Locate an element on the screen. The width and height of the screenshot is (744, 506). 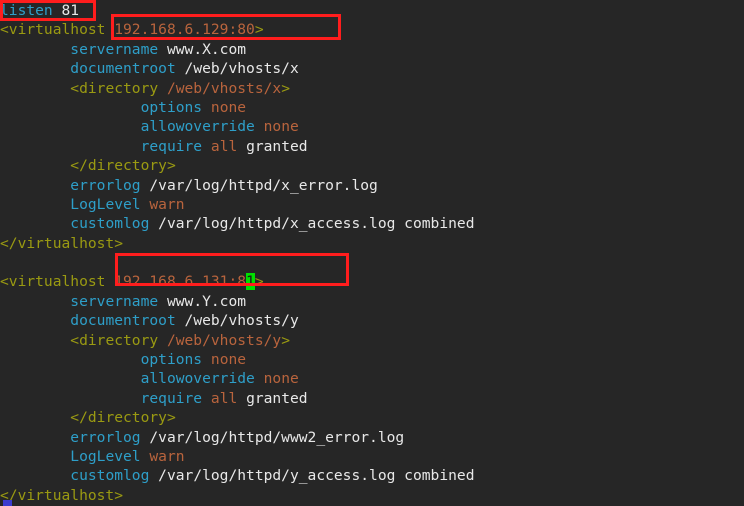
code-token: 192.168.6.129:80 is located at coordinates (184, 30).